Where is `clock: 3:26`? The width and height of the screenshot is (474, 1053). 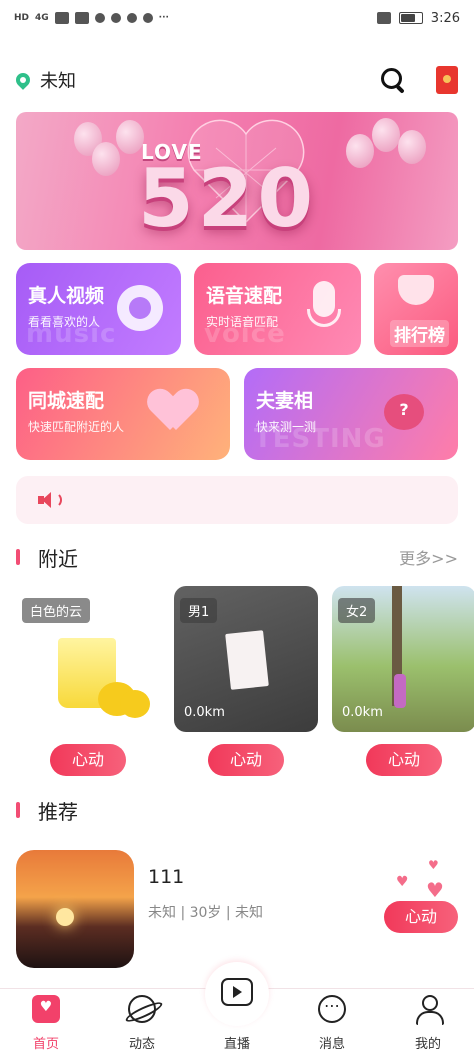
clock: 3:26 is located at coordinates (445, 18).